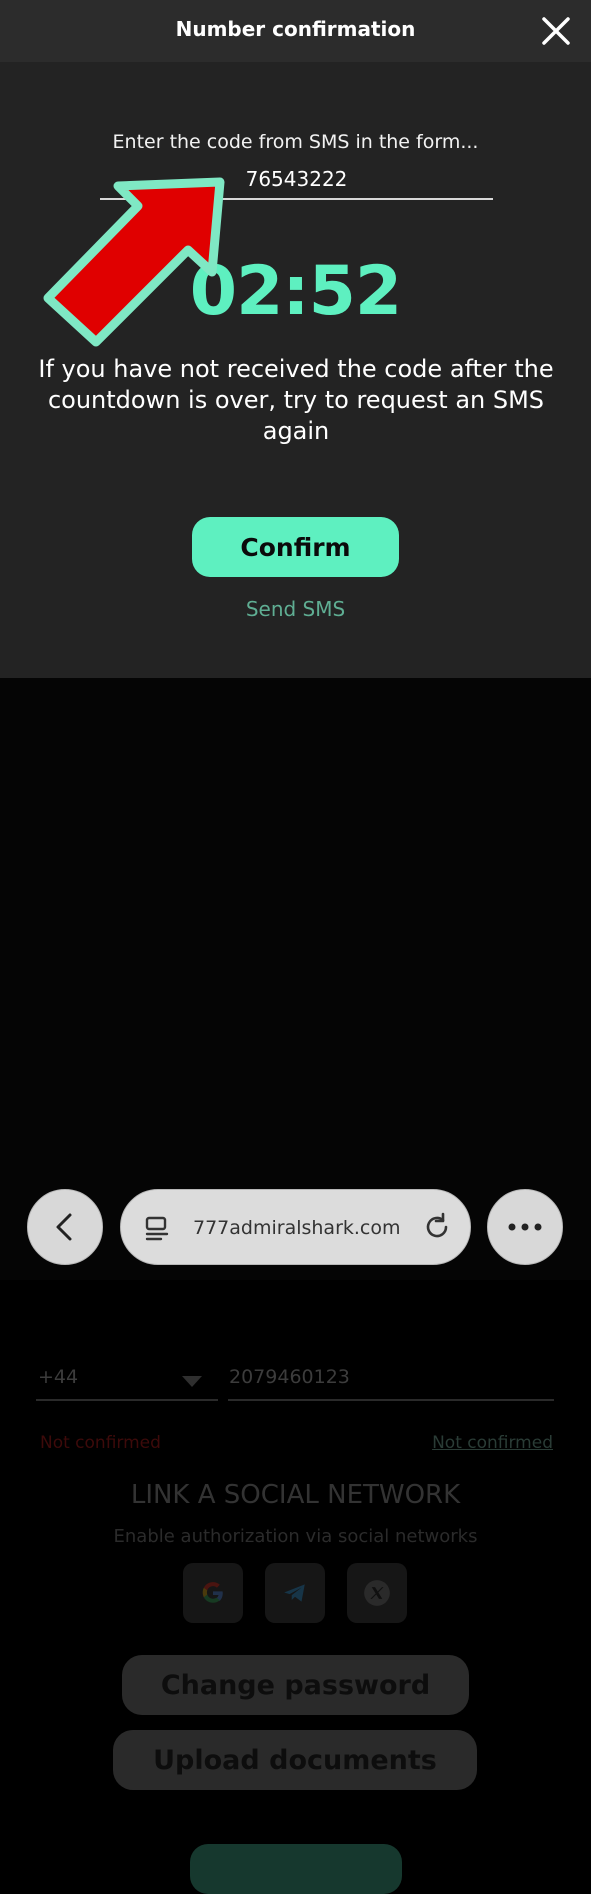 Image resolution: width=591 pixels, height=1894 pixels. What do you see at coordinates (437, 1227) in the screenshot?
I see `reload-icon` at bounding box center [437, 1227].